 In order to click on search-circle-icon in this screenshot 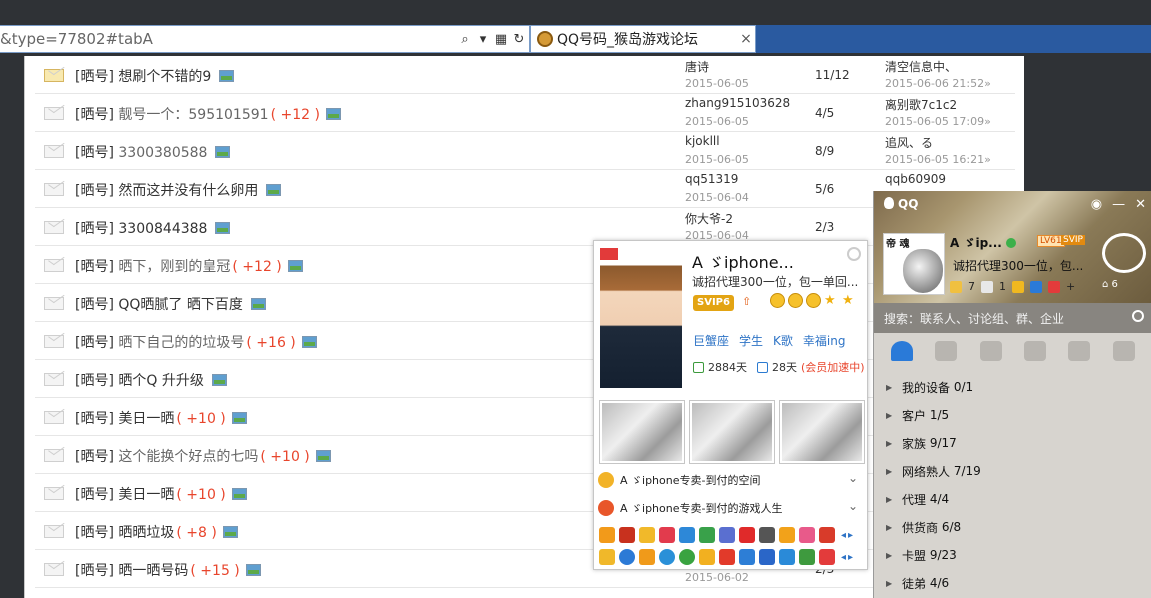, I will do `click(667, 557)`.